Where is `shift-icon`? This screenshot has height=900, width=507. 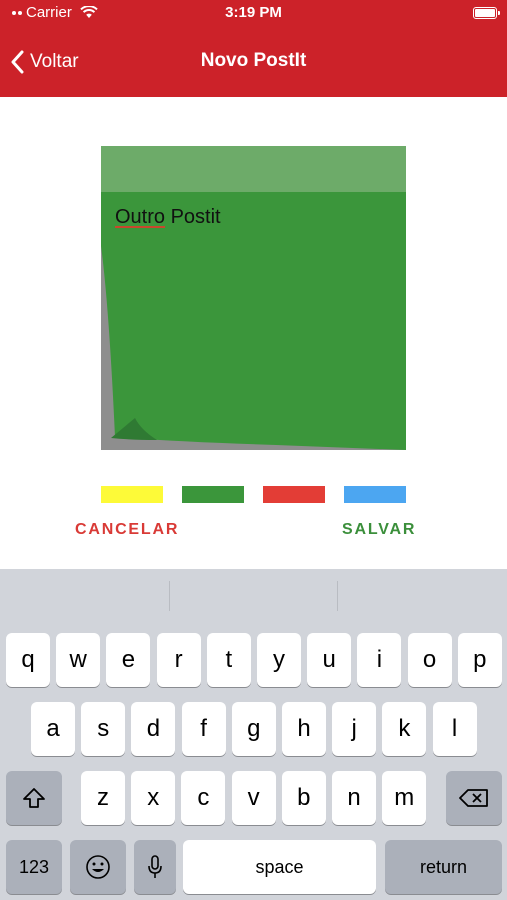 shift-icon is located at coordinates (34, 798).